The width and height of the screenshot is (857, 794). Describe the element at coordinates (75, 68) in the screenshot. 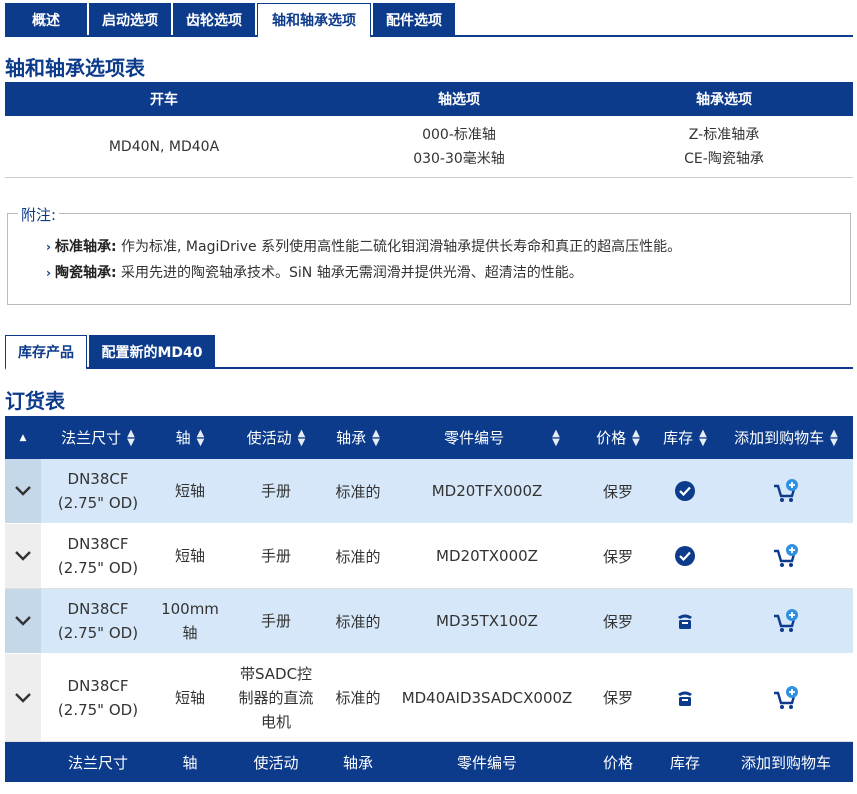

I see `options-table-title: 轴和轴承选项表` at that location.